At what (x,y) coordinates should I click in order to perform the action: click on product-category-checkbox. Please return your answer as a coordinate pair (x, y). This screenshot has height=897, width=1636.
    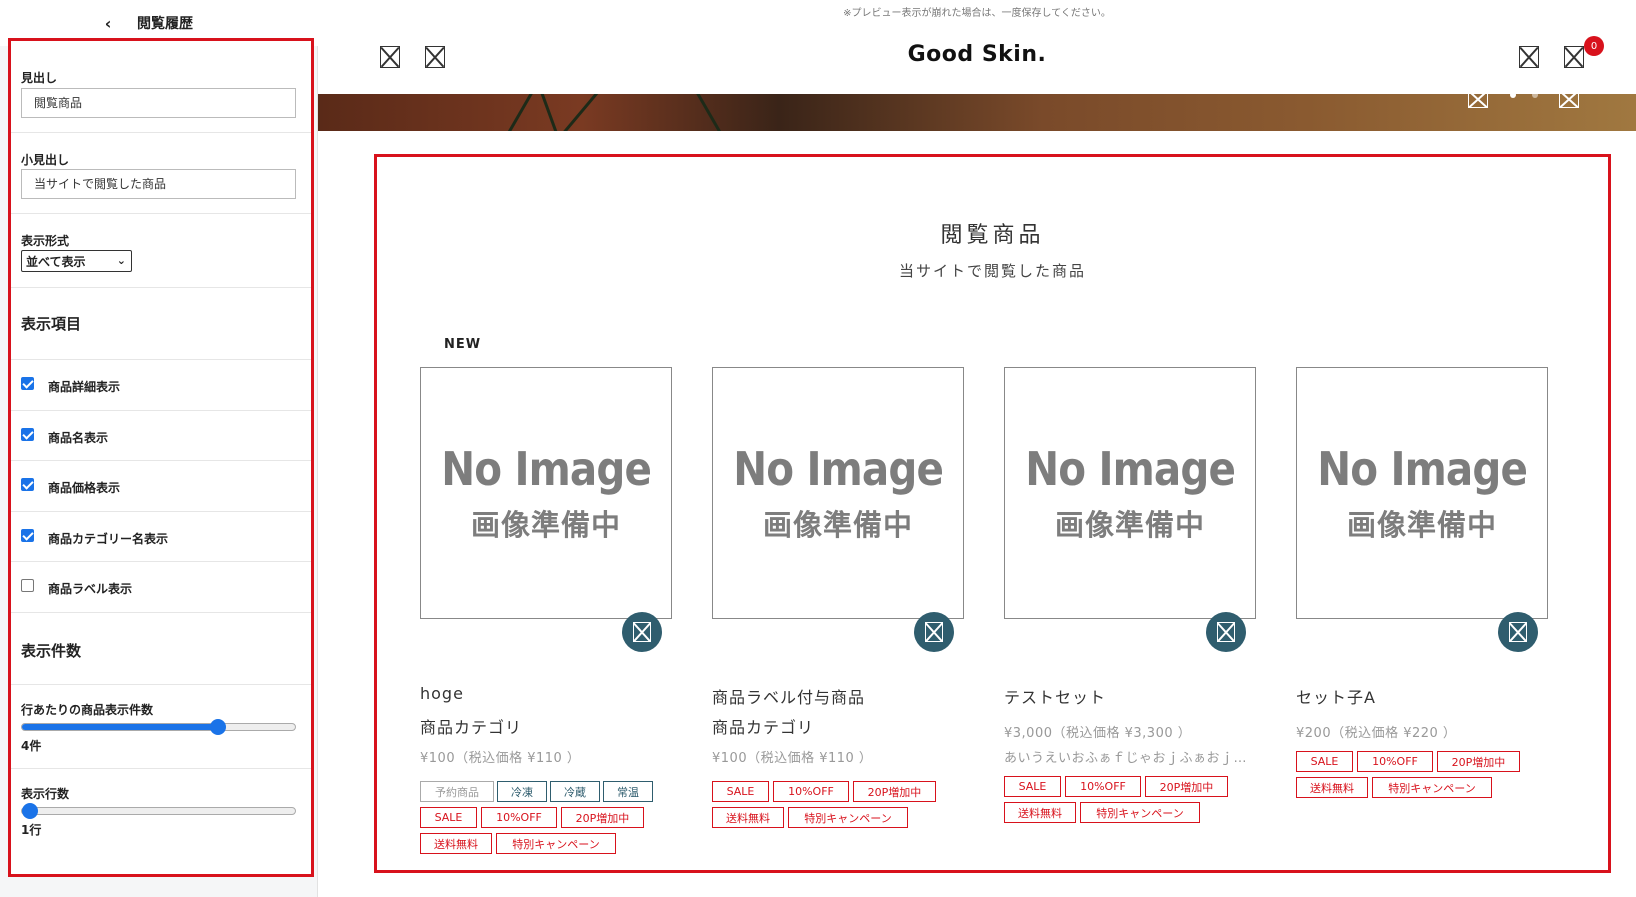
    Looking at the image, I should click on (27, 535).